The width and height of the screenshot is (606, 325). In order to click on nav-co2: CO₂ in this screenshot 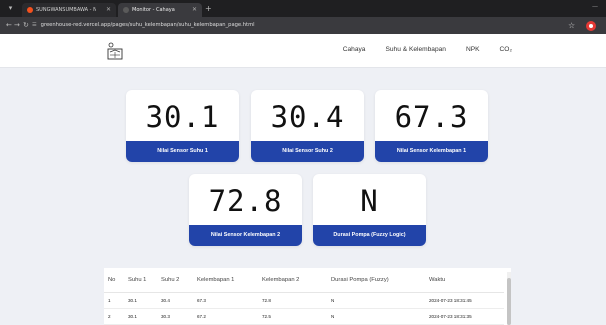, I will do `click(506, 49)`.